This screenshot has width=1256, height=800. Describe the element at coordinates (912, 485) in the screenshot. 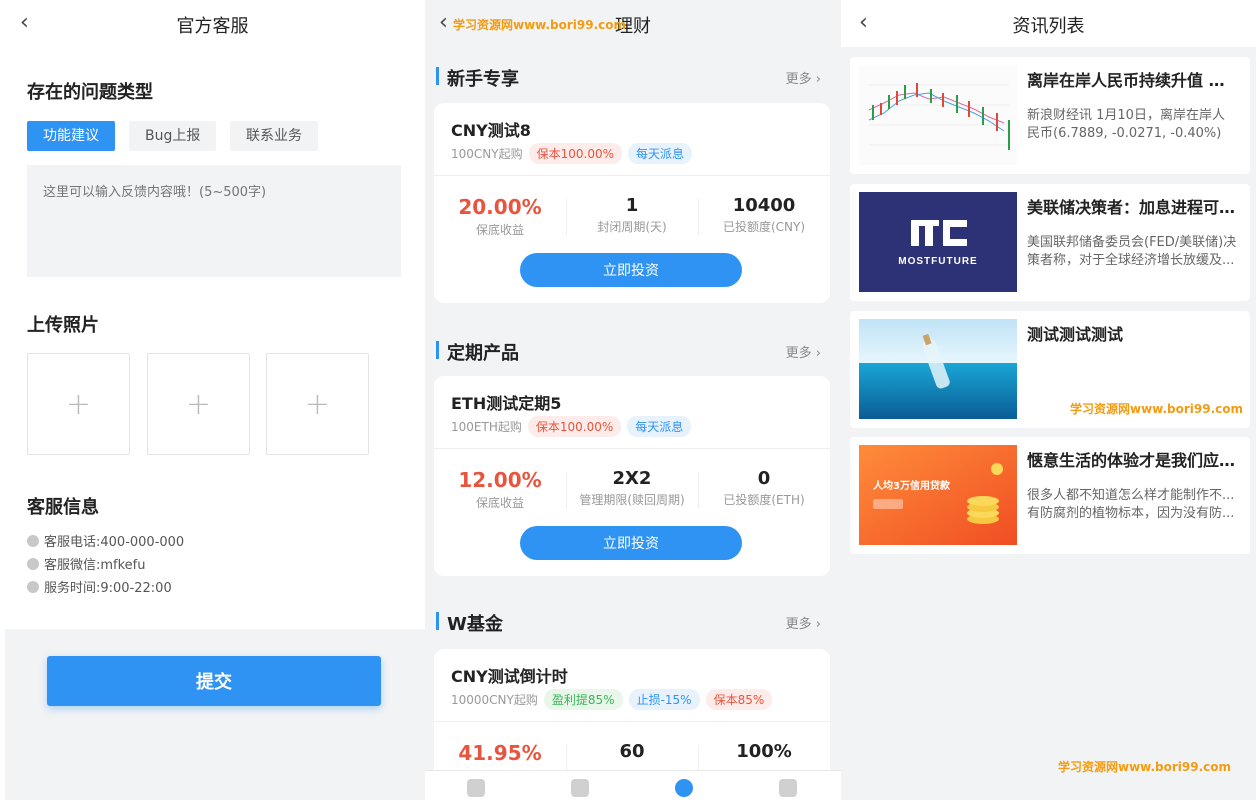

I see `banner-text: 人均3万信用贷款` at that location.